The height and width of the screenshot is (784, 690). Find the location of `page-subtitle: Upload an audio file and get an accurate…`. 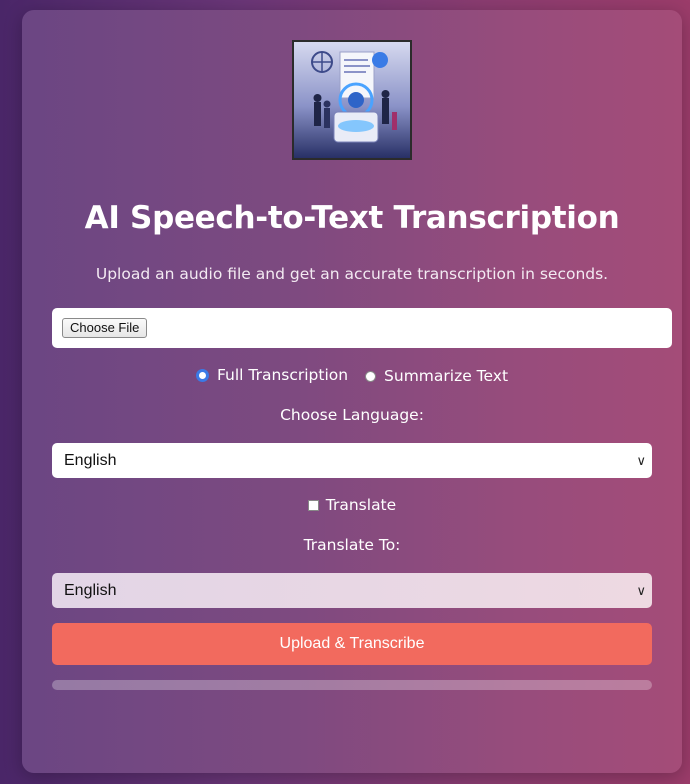

page-subtitle: Upload an audio file and get an accurate… is located at coordinates (352, 274).